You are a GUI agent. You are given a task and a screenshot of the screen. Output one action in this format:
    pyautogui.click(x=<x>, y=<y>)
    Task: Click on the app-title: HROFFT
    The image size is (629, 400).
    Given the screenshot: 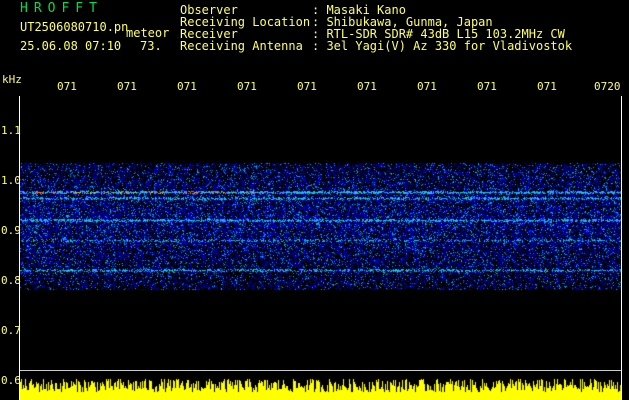 What is the action you would take?
    pyautogui.click(x=61, y=8)
    